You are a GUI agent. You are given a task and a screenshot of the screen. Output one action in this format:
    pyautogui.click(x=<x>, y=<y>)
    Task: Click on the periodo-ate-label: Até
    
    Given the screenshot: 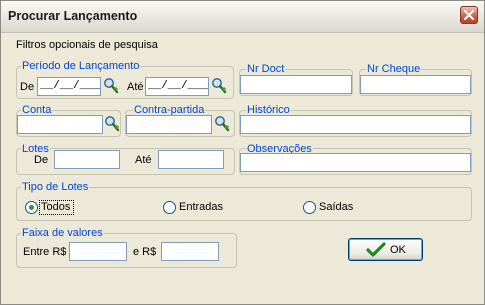 What is the action you would take?
    pyautogui.click(x=135, y=87)
    